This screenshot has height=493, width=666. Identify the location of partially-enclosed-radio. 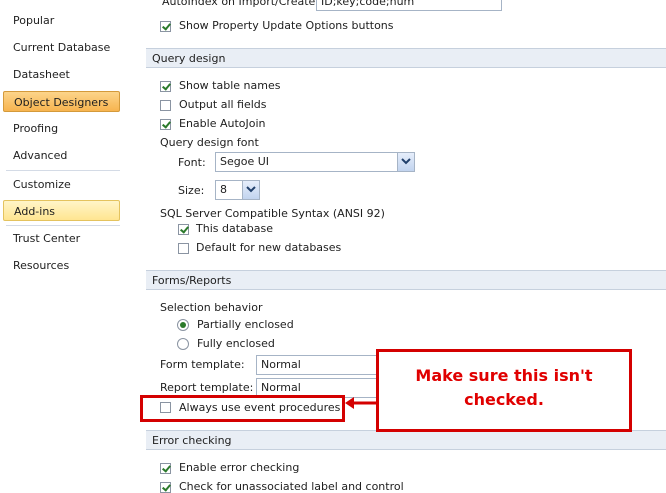
(183, 325).